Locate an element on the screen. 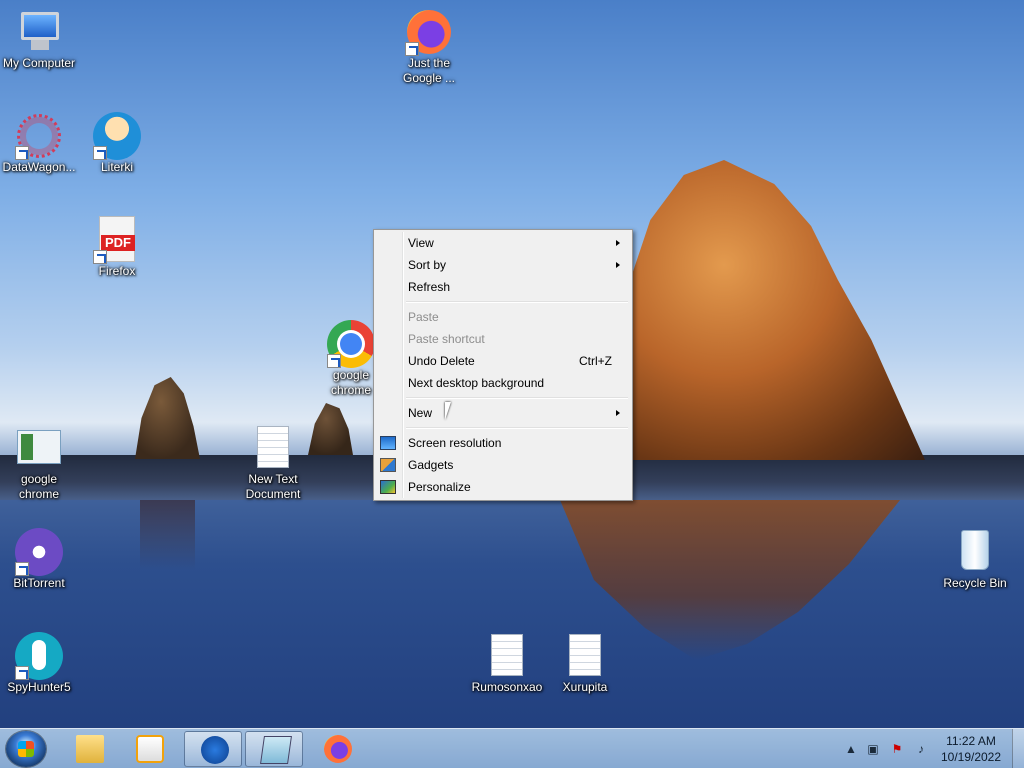 Image resolution: width=1024 pixels, height=768 pixels. menu-item-label: Sort by is located at coordinates (427, 265).